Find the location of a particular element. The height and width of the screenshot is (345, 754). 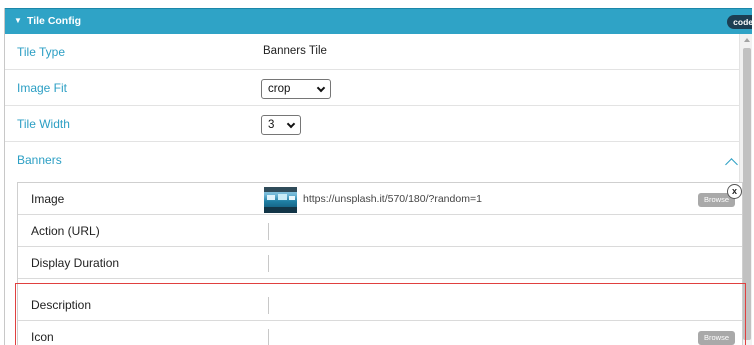

tile-config-header: ▼ Tile Config code is located at coordinates (378, 21).